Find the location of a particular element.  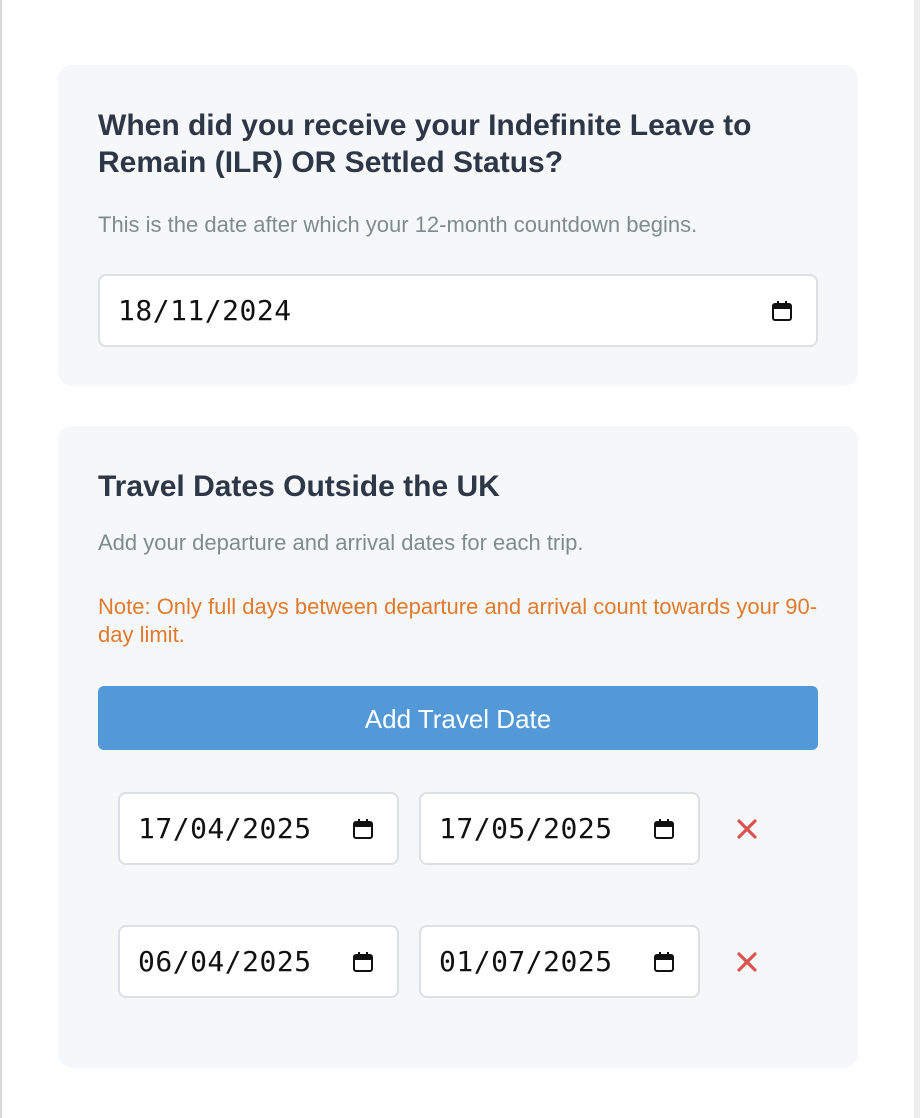

arrival-date-input: 17/05/2025 is located at coordinates (559, 828).